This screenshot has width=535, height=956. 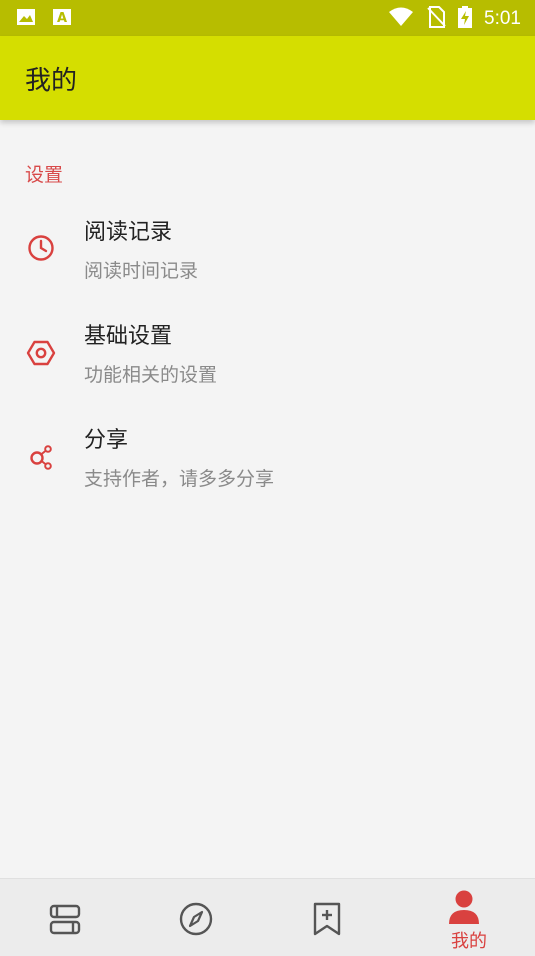 What do you see at coordinates (128, 336) in the screenshot?
I see `pref-title: 基础设置` at bounding box center [128, 336].